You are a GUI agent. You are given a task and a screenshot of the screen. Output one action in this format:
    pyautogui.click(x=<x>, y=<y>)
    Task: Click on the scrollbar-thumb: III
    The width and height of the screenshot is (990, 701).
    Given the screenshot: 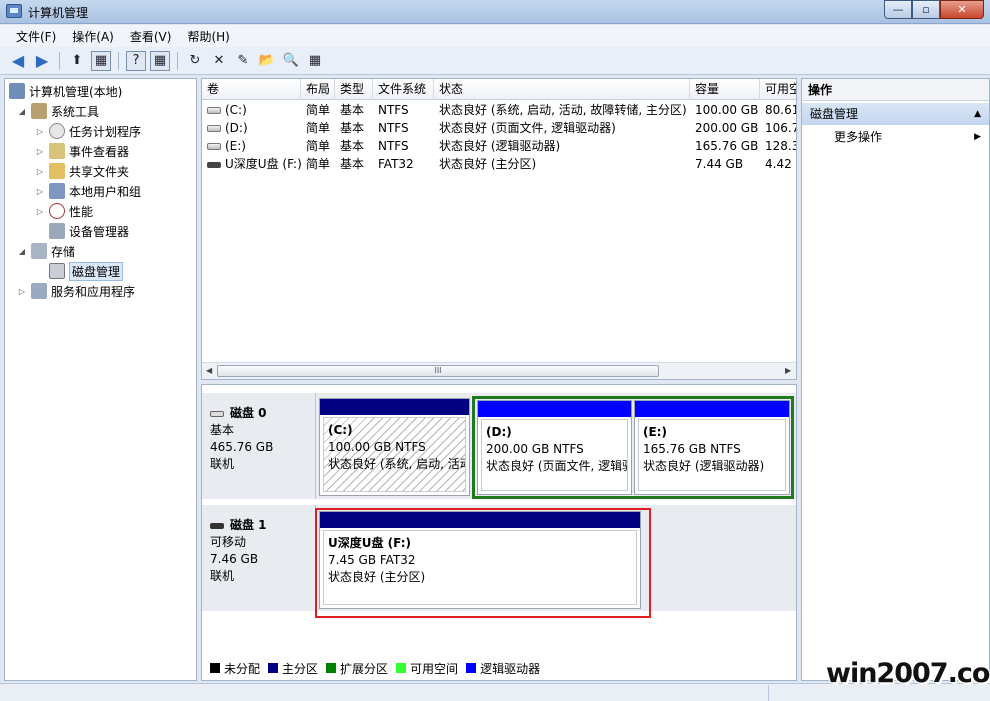 What is the action you would take?
    pyautogui.click(x=438, y=371)
    